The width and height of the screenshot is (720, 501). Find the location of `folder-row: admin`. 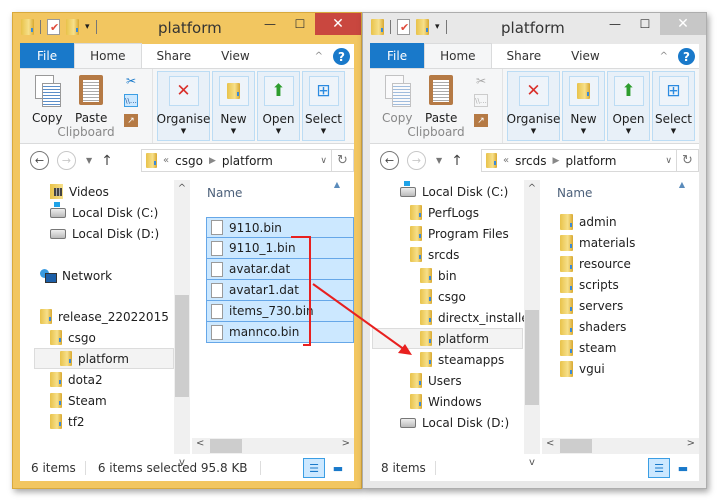

folder-row: admin is located at coordinates (588, 221).